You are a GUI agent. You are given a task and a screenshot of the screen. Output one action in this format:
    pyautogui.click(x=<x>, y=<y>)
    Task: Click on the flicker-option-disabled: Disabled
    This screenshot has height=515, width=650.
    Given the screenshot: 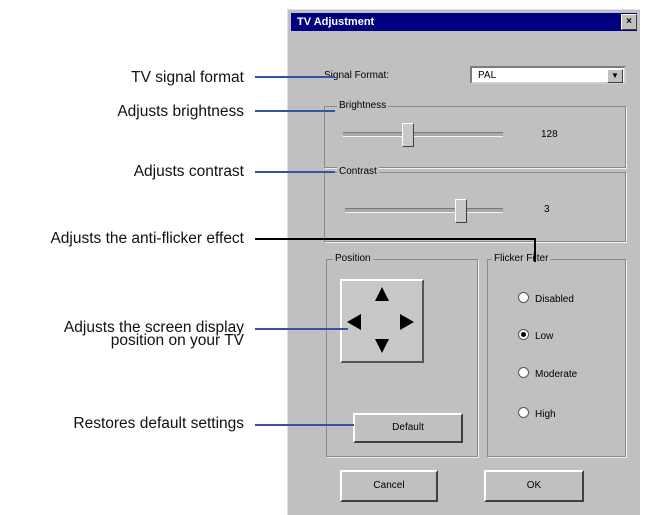 What is the action you would take?
    pyautogui.click(x=546, y=298)
    